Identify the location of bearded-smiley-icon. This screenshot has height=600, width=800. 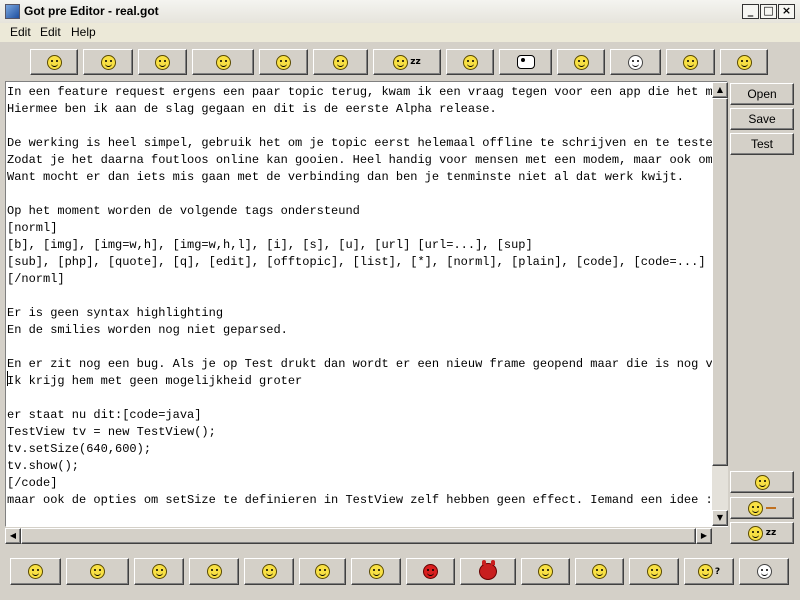
(159, 571).